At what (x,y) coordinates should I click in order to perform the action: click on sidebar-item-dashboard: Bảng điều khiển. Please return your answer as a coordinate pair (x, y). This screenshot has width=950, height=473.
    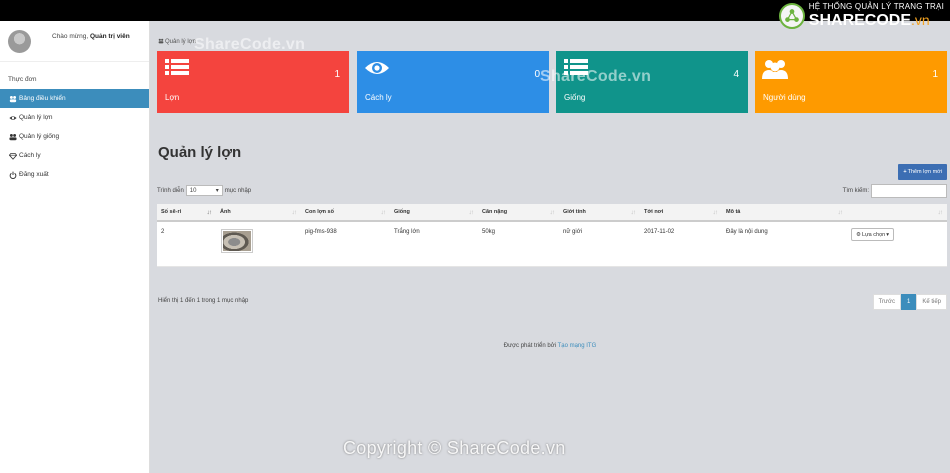
    Looking at the image, I should click on (74, 98).